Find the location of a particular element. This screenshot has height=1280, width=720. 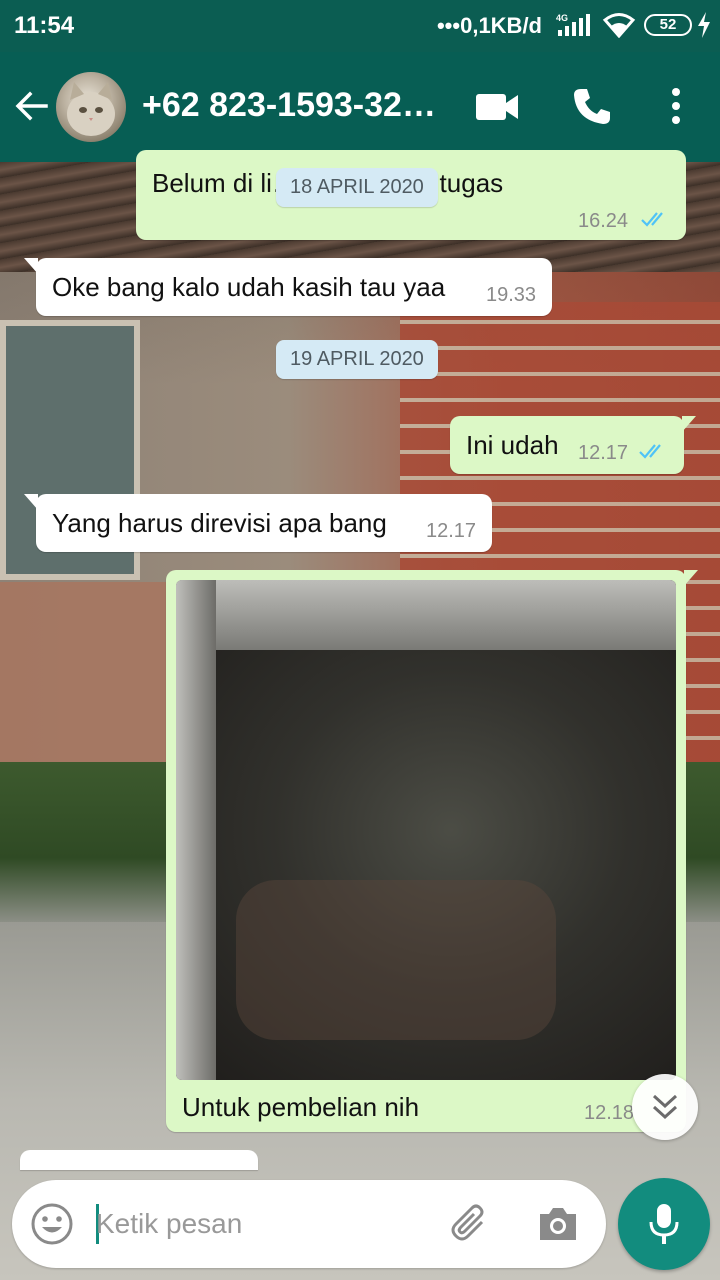

back-arrow-icon is located at coordinates (32, 106).